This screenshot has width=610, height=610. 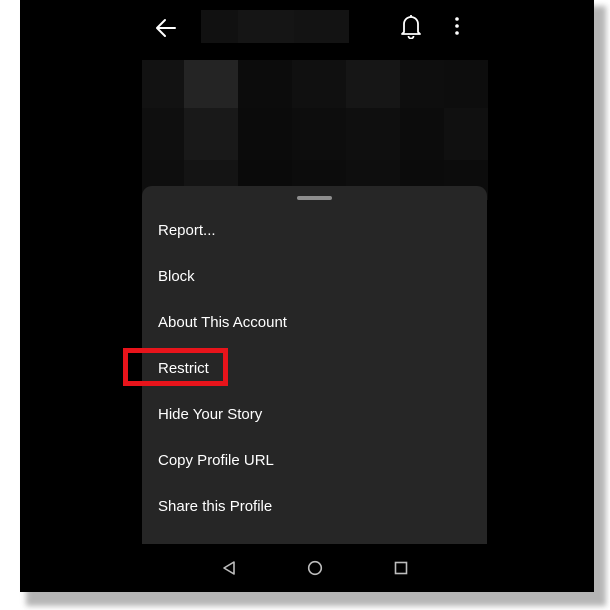 I want to click on back-button, so click(x=166, y=28).